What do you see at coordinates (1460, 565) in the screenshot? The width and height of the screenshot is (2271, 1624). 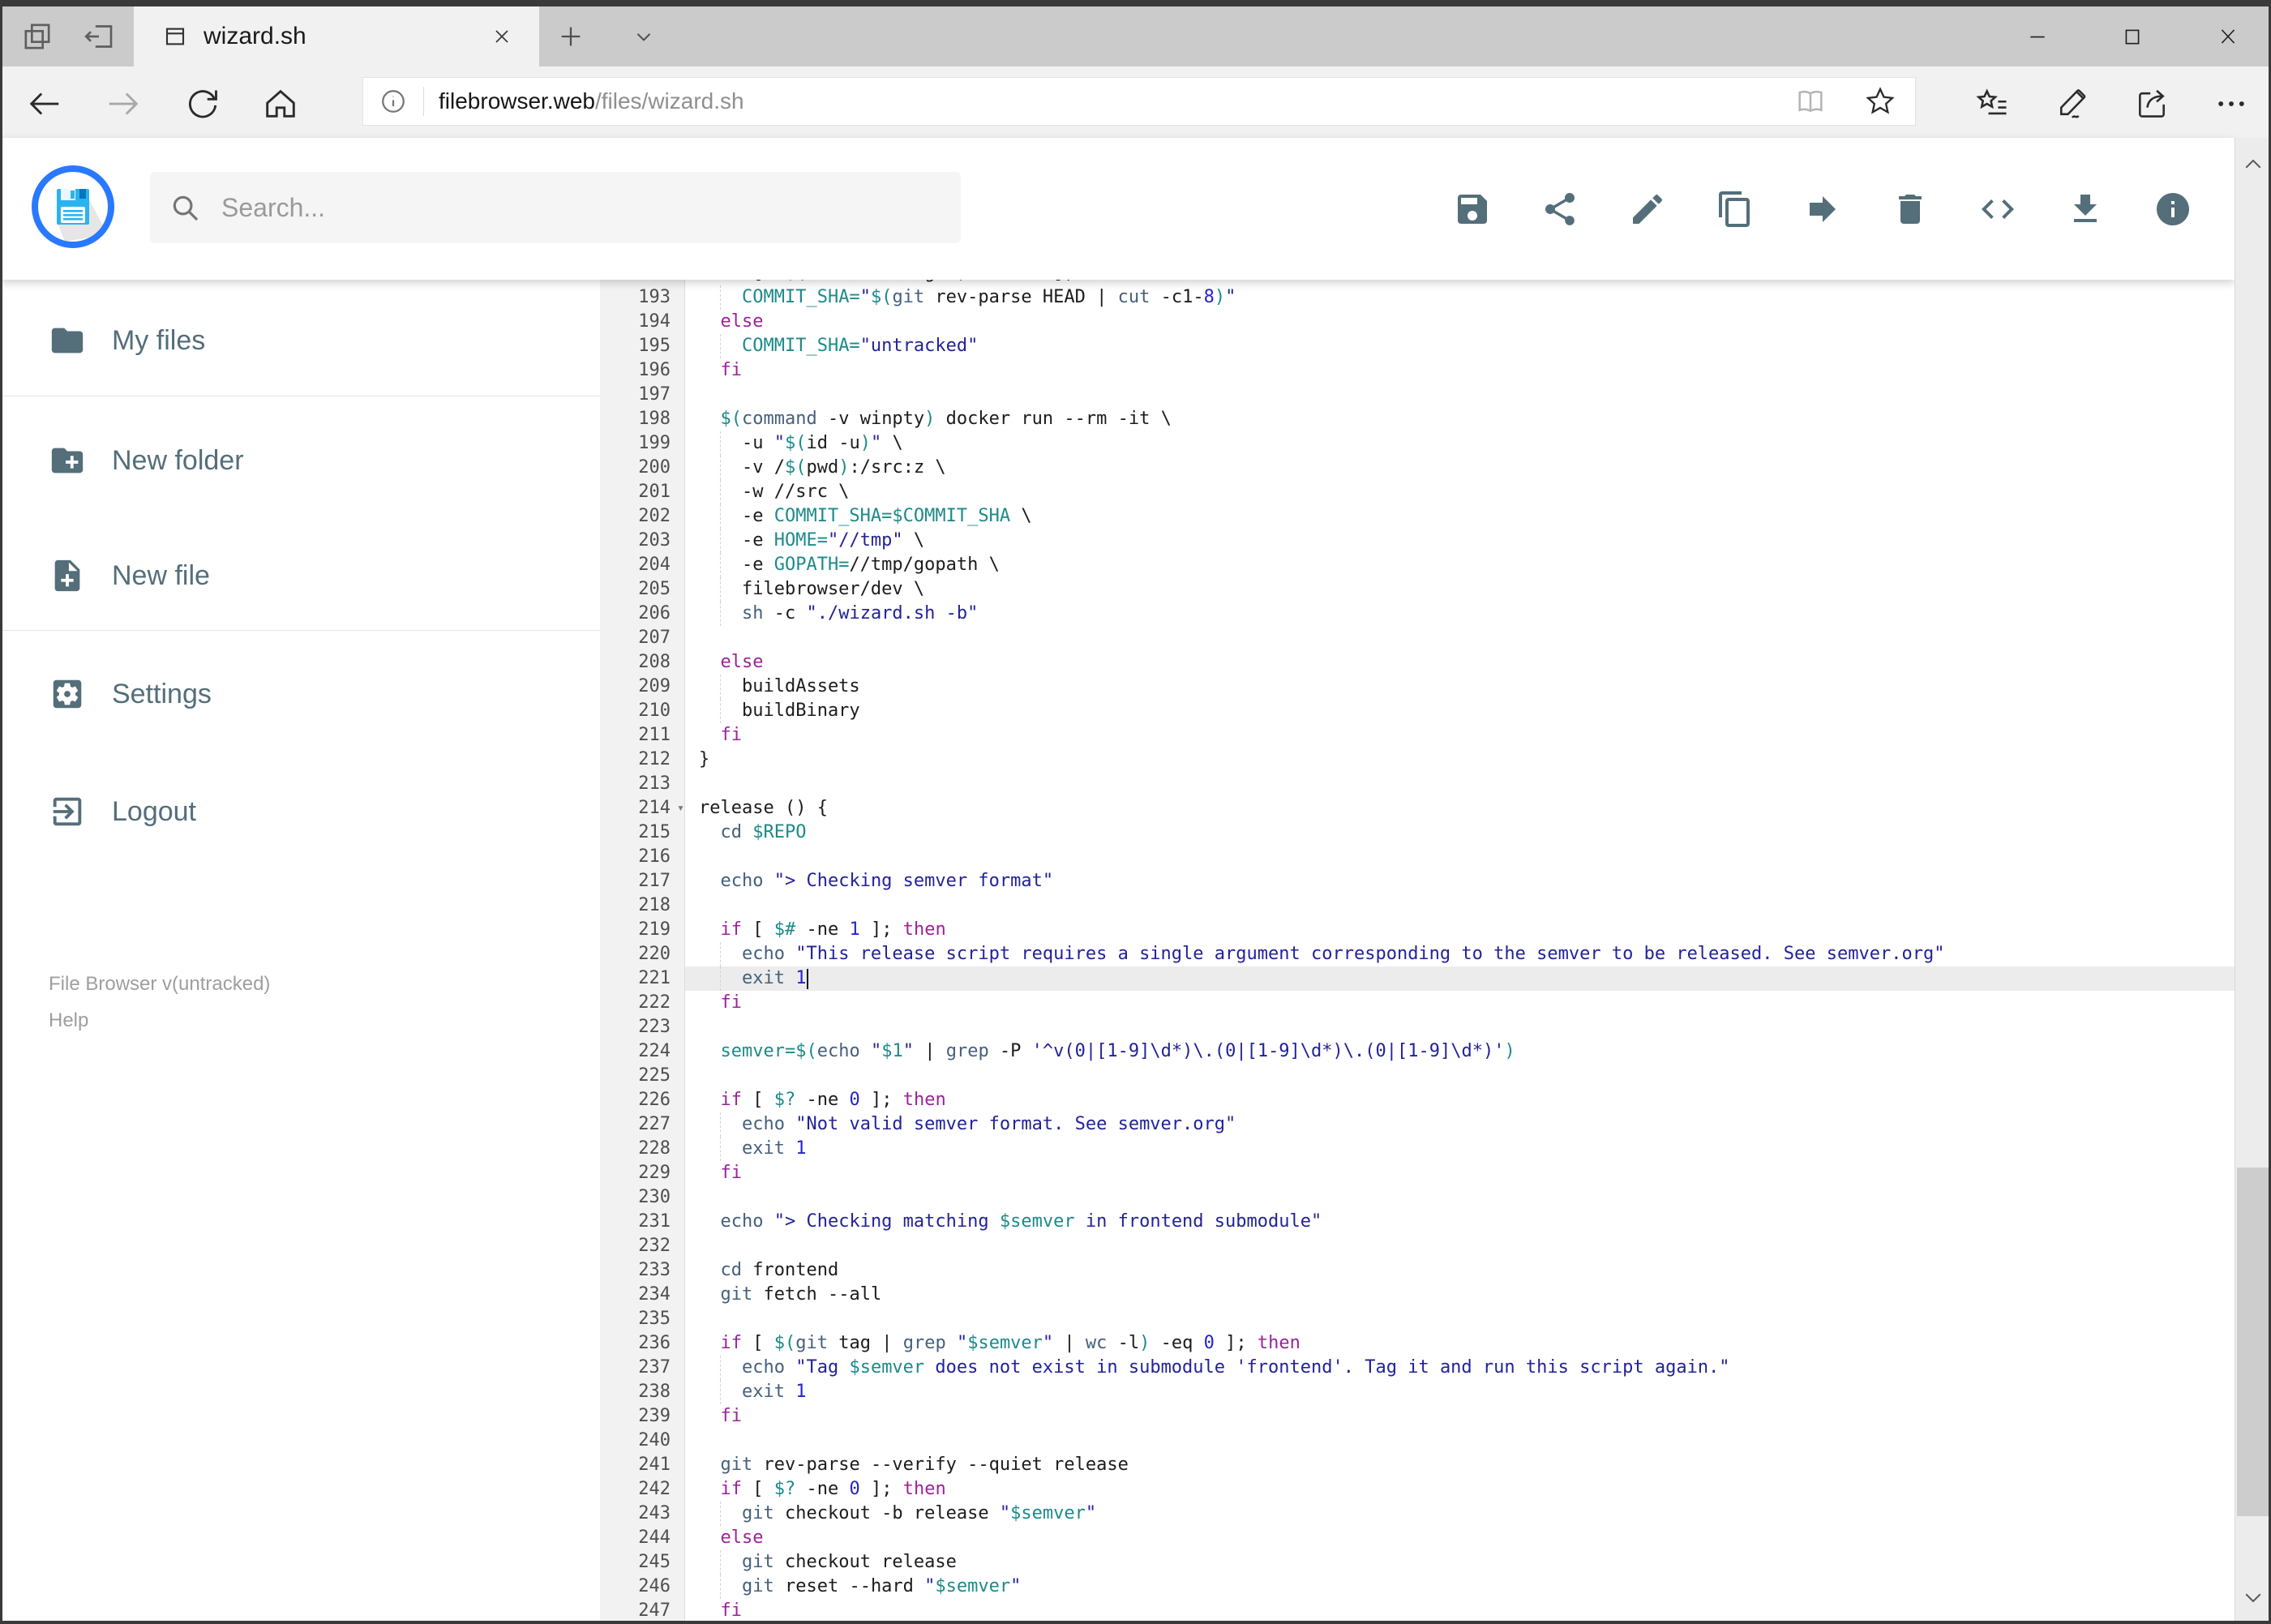 I see `code-line-text: -e GOPATH=//tmp/gopath \` at bounding box center [1460, 565].